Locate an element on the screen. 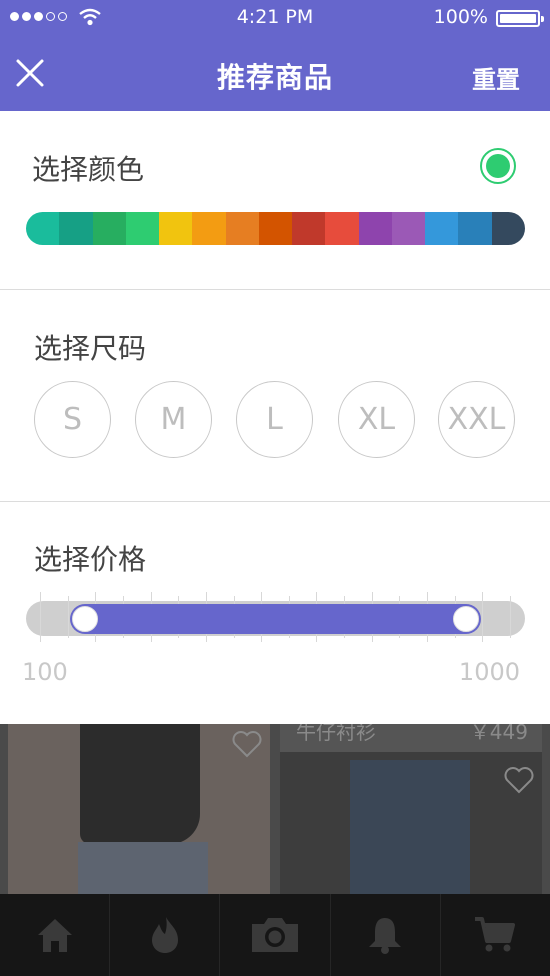 This screenshot has width=550, height=976. size-section-title: 选择尺码 is located at coordinates (90, 348).